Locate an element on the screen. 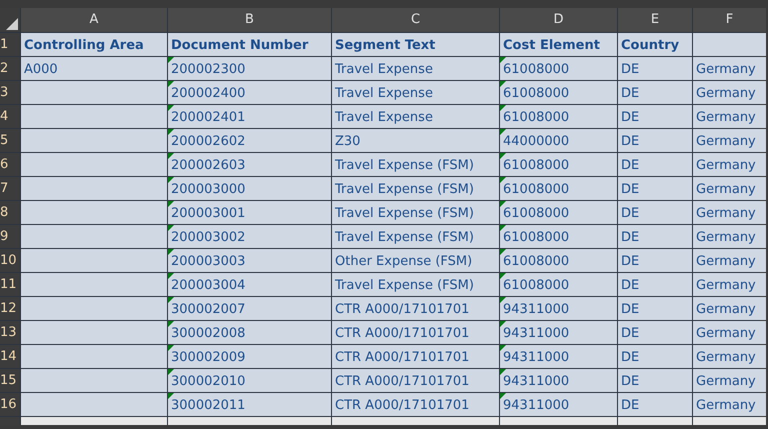  row-header: 4 is located at coordinates (10, 116).